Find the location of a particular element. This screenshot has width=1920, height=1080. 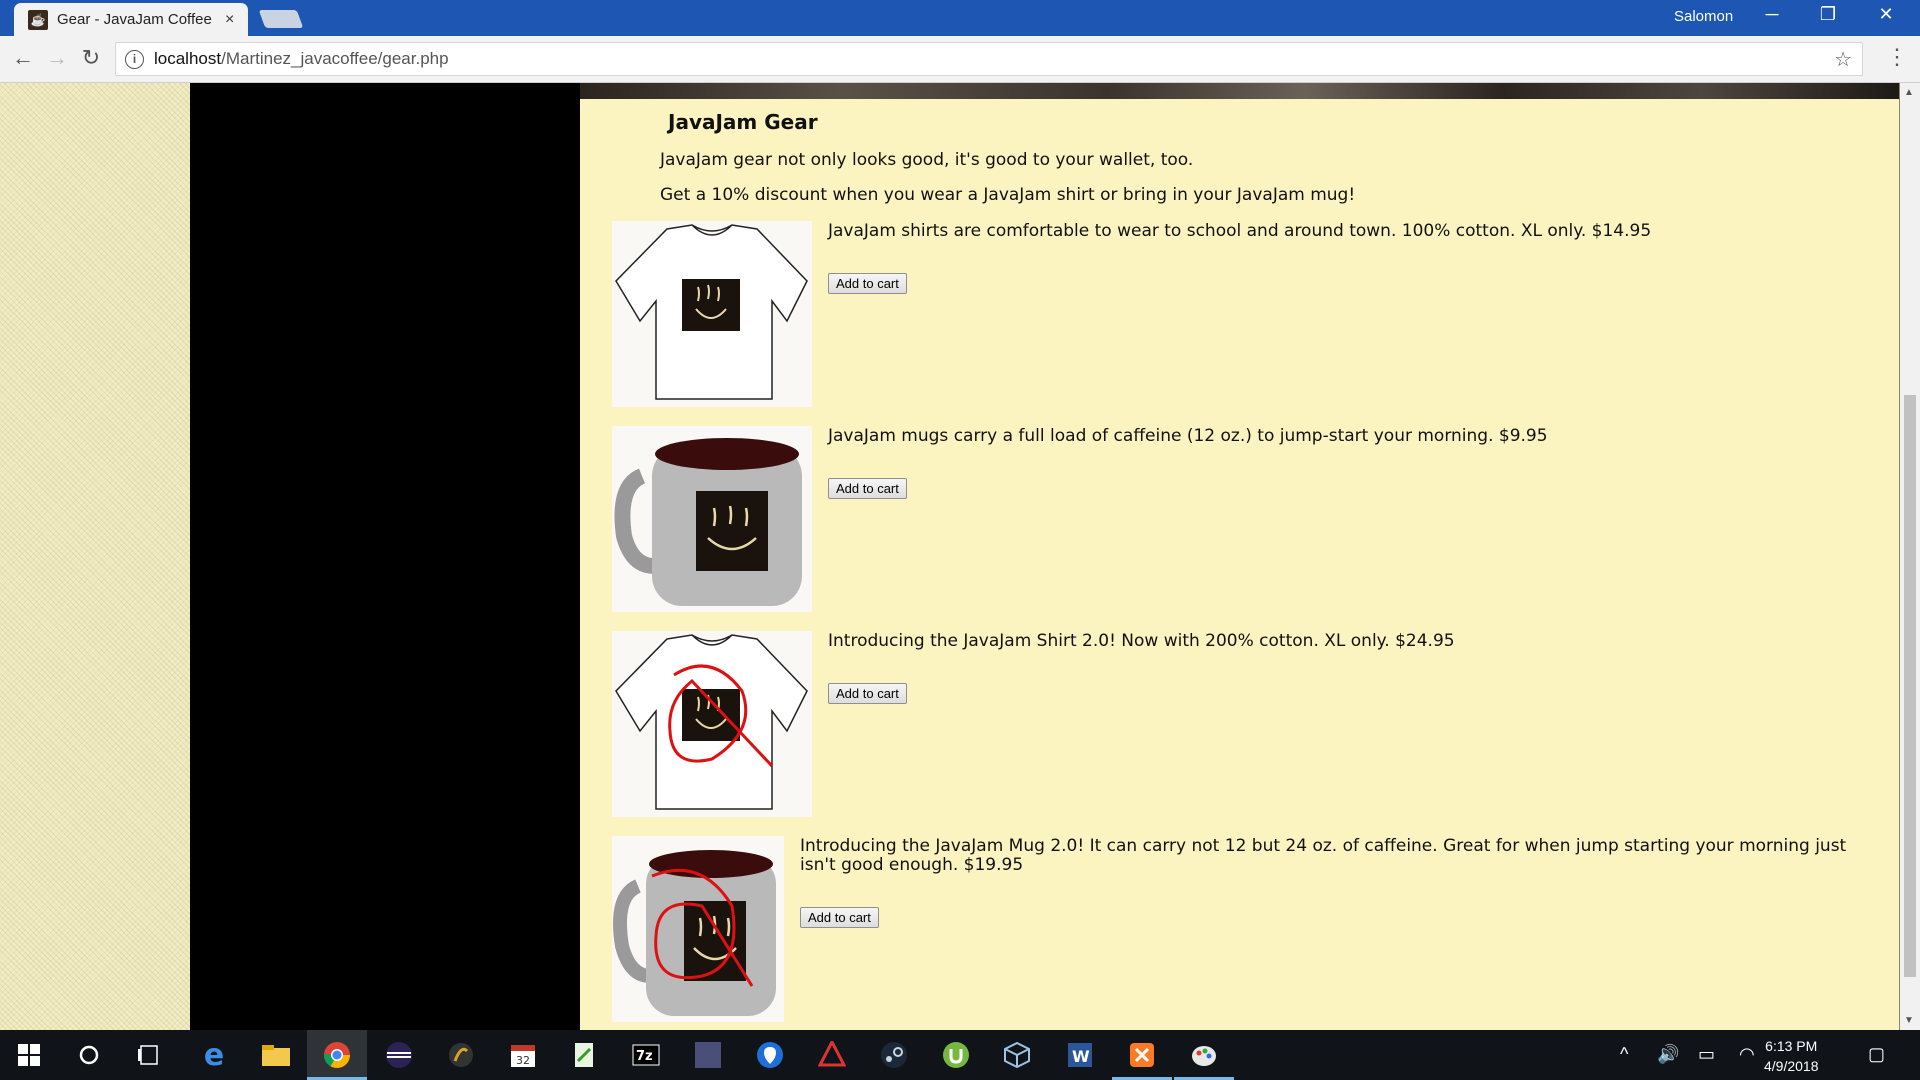

windows-start-icon is located at coordinates (29, 1055).